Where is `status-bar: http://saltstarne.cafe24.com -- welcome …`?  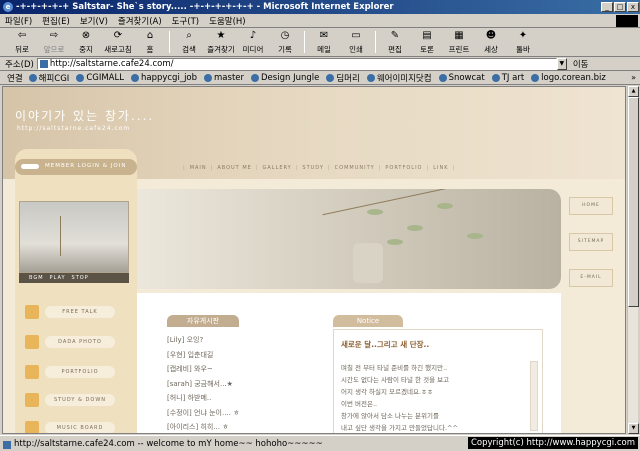 status-bar: http://saltstarne.cafe24.com -- welcome … is located at coordinates (320, 443).